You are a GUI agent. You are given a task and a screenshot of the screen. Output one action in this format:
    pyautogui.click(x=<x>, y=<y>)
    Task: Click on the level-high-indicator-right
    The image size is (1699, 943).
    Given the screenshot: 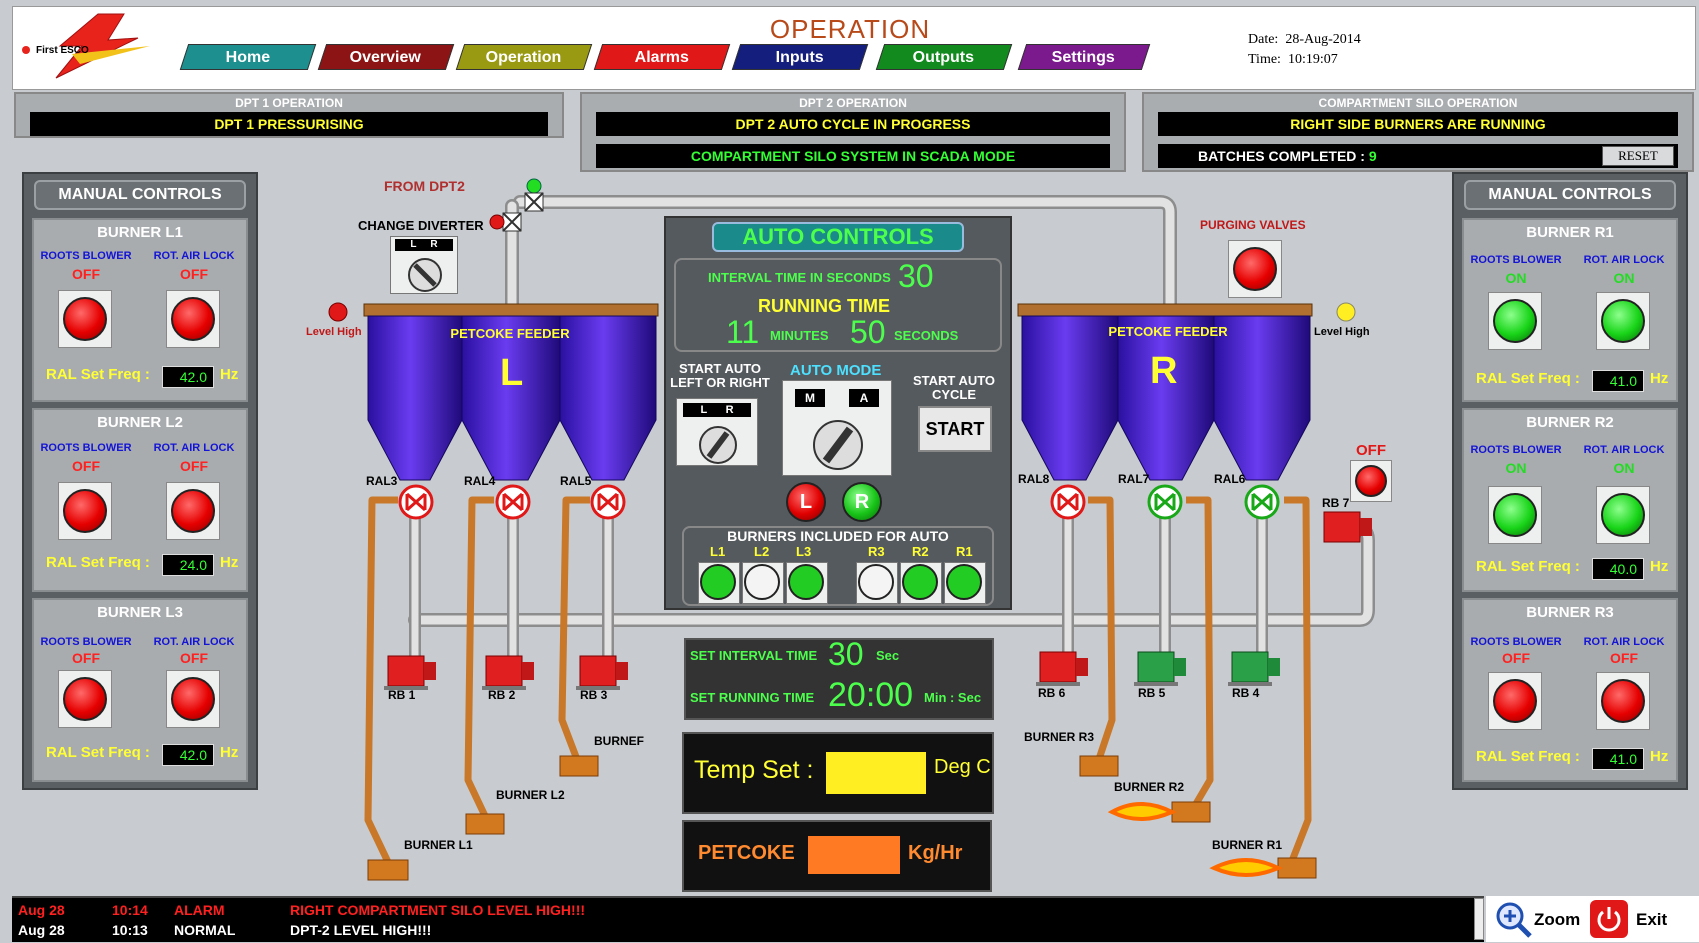 What is the action you would take?
    pyautogui.click(x=1346, y=312)
    